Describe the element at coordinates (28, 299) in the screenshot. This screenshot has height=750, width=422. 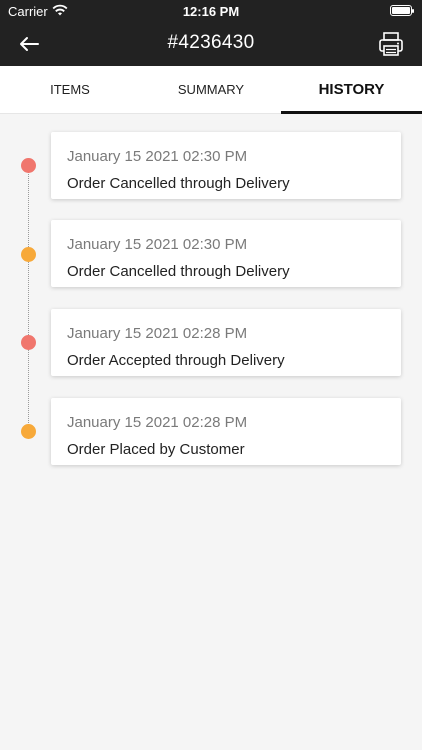
I see `timeline-connector` at that location.